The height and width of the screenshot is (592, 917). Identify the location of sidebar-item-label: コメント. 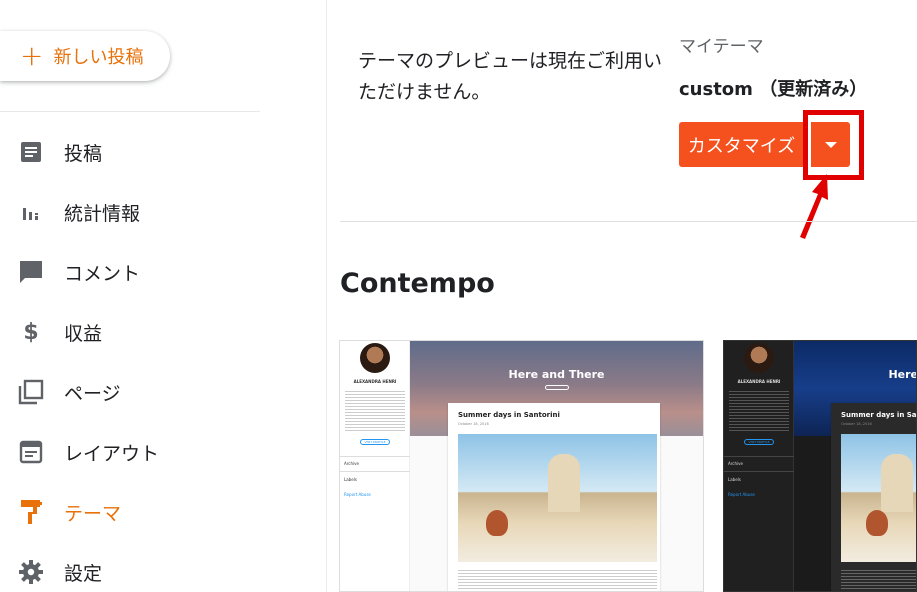
(102, 273).